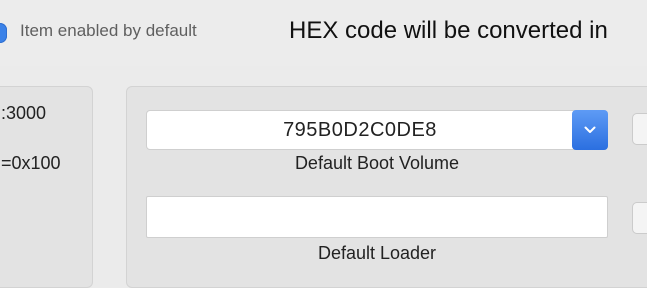  I want to click on boot-volume-selected-value: 795B0D2C0DE8, so click(360, 130).